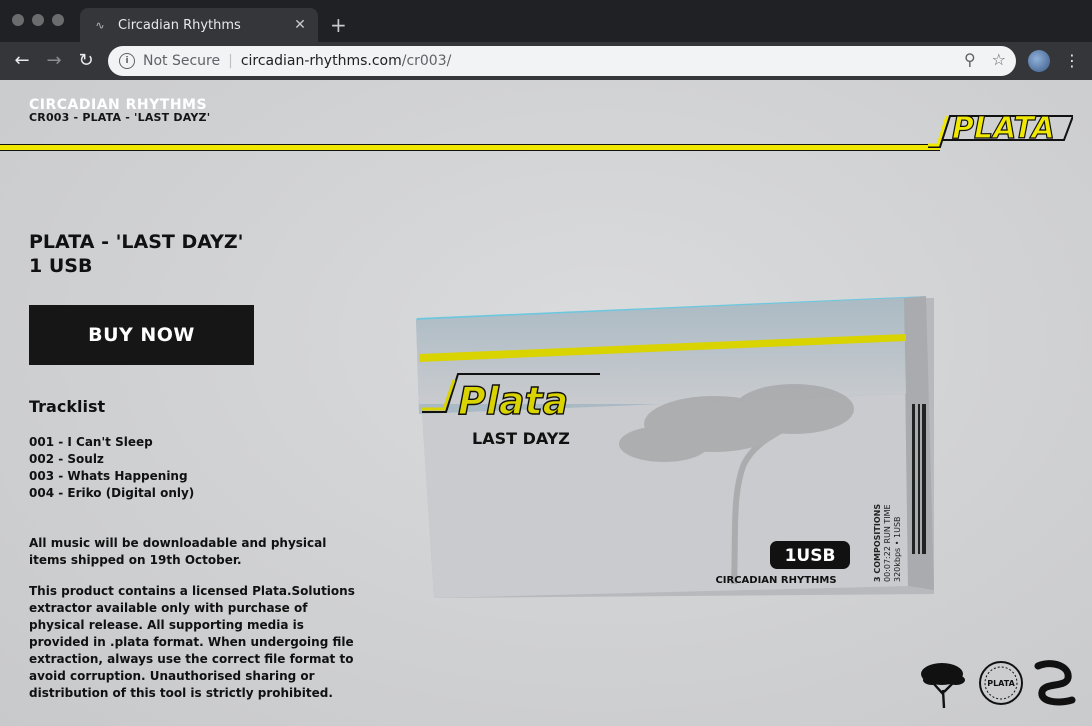 The height and width of the screenshot is (726, 1092). Describe the element at coordinates (470, 147) in the screenshot. I see `header-yellow-line` at that location.